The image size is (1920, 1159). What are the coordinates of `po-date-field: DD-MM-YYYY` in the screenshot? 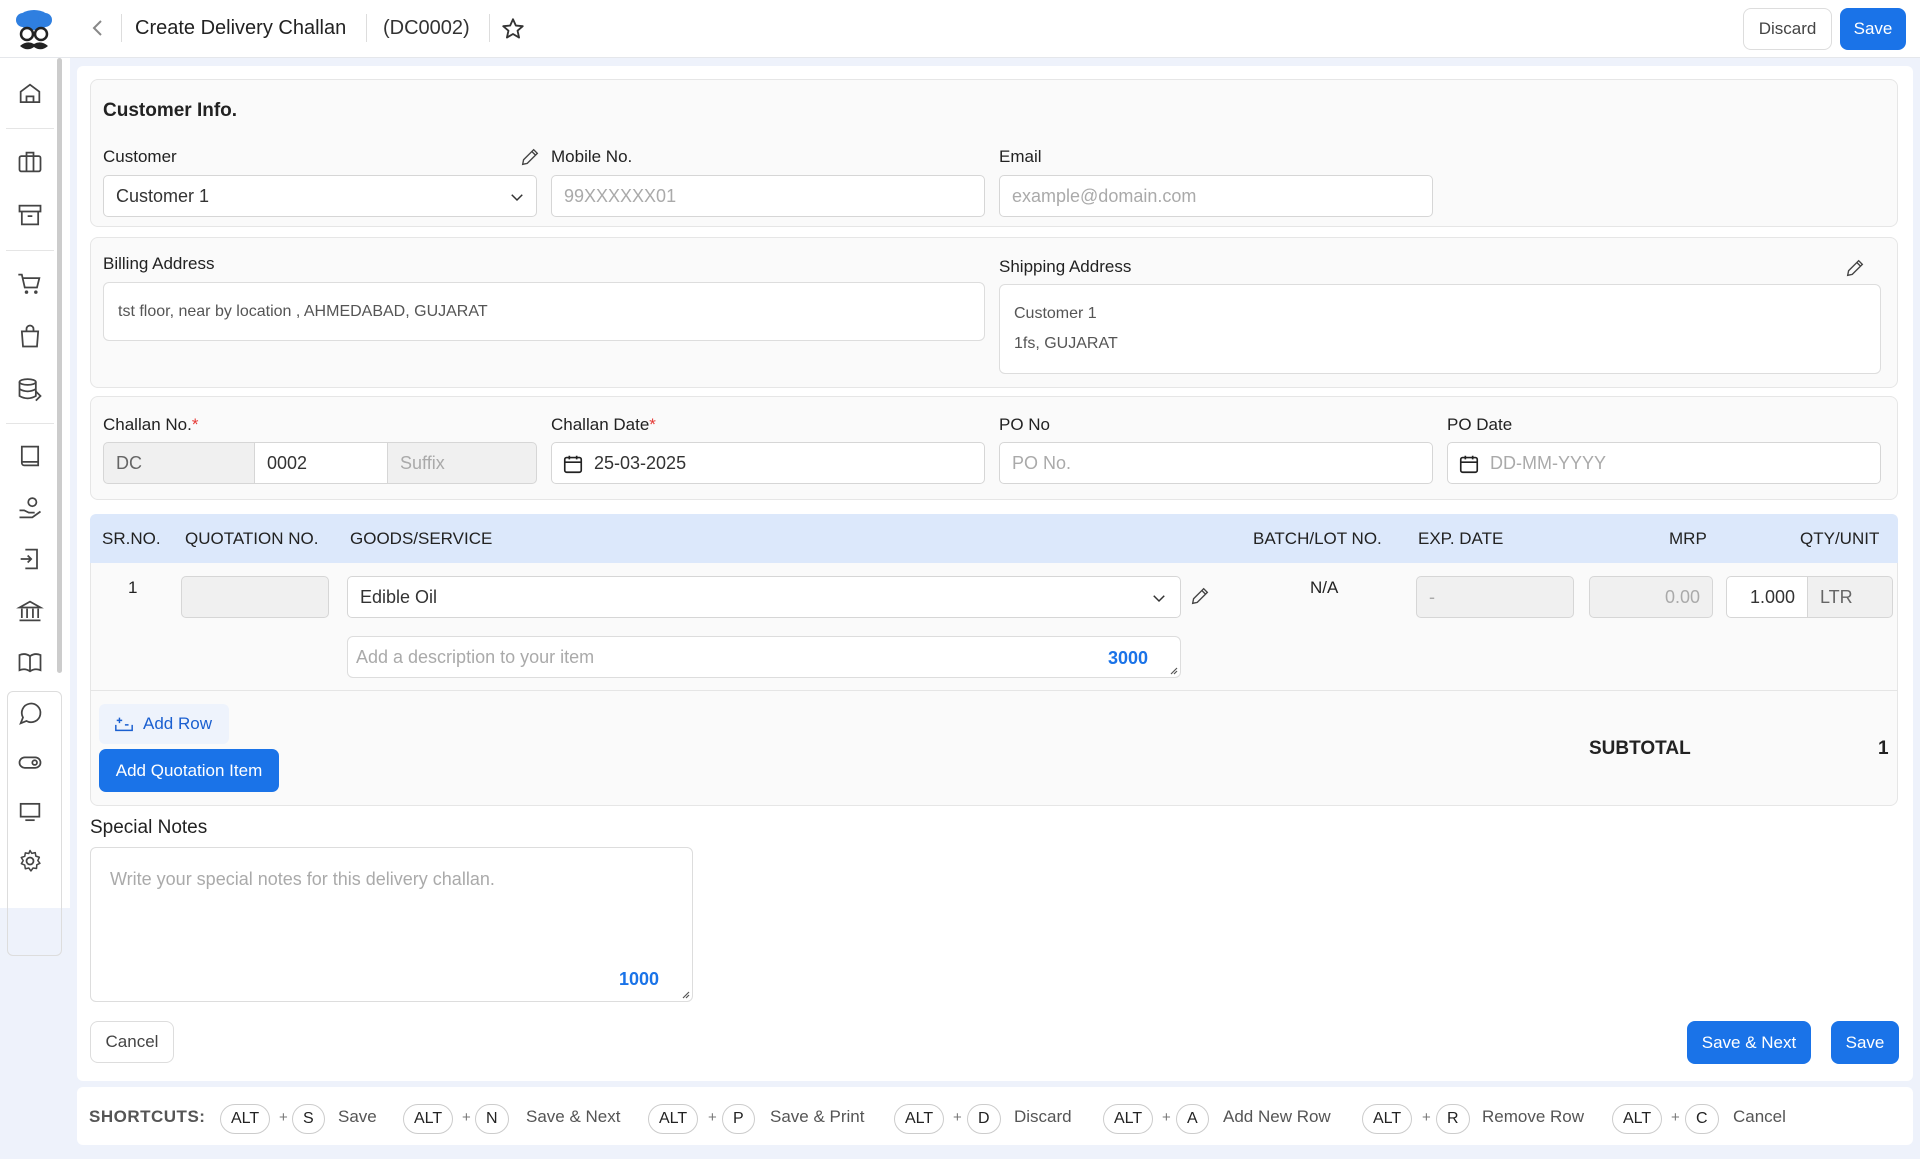 It's located at (1664, 463).